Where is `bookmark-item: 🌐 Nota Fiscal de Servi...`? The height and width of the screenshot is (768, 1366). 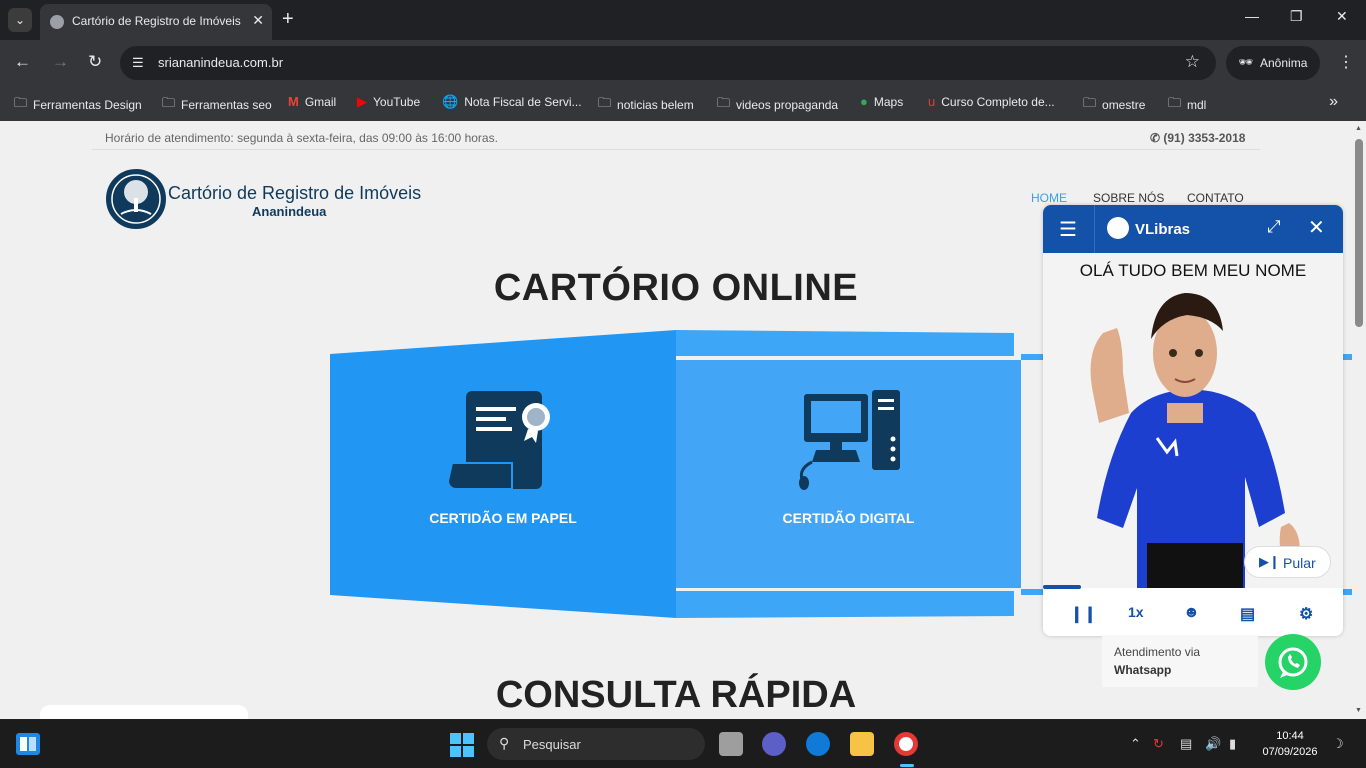
bookmark-item: 🌐 Nota Fiscal de Servi... is located at coordinates (512, 102).